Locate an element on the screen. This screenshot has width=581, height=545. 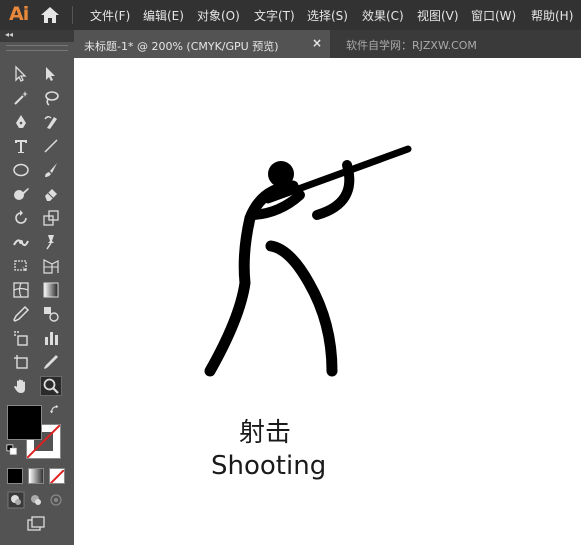
perspective-grid-tool-icon is located at coordinates (51, 266).